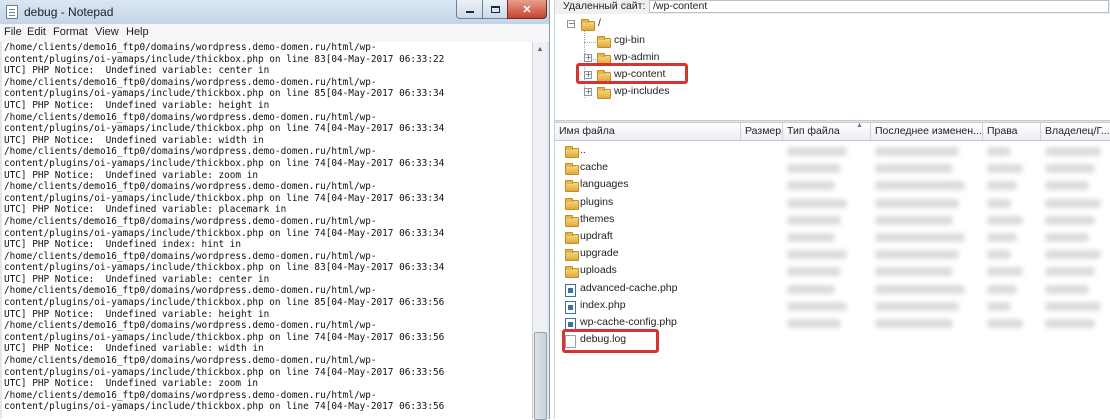  I want to click on file-name: languages, so click(604, 184).